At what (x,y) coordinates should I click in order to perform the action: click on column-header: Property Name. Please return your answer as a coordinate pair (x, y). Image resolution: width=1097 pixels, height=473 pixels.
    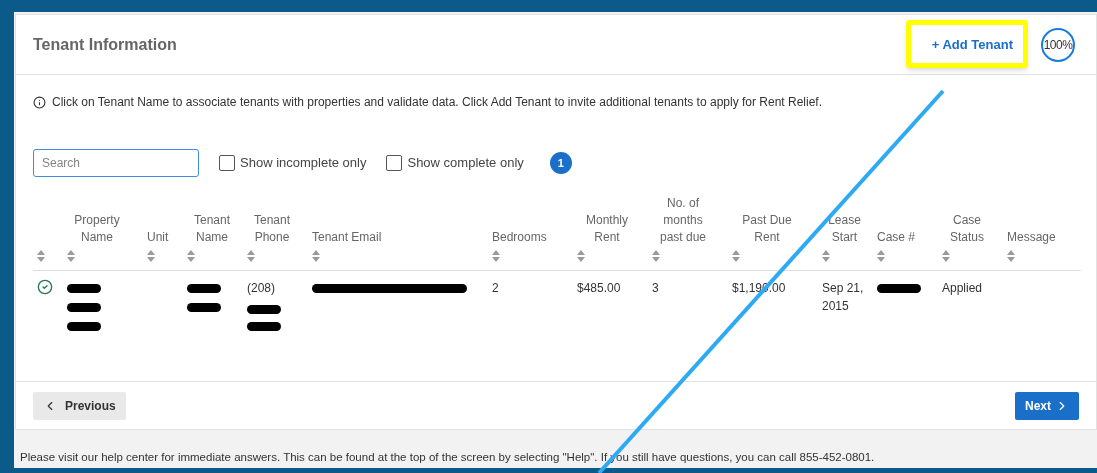
    Looking at the image, I should click on (97, 229).